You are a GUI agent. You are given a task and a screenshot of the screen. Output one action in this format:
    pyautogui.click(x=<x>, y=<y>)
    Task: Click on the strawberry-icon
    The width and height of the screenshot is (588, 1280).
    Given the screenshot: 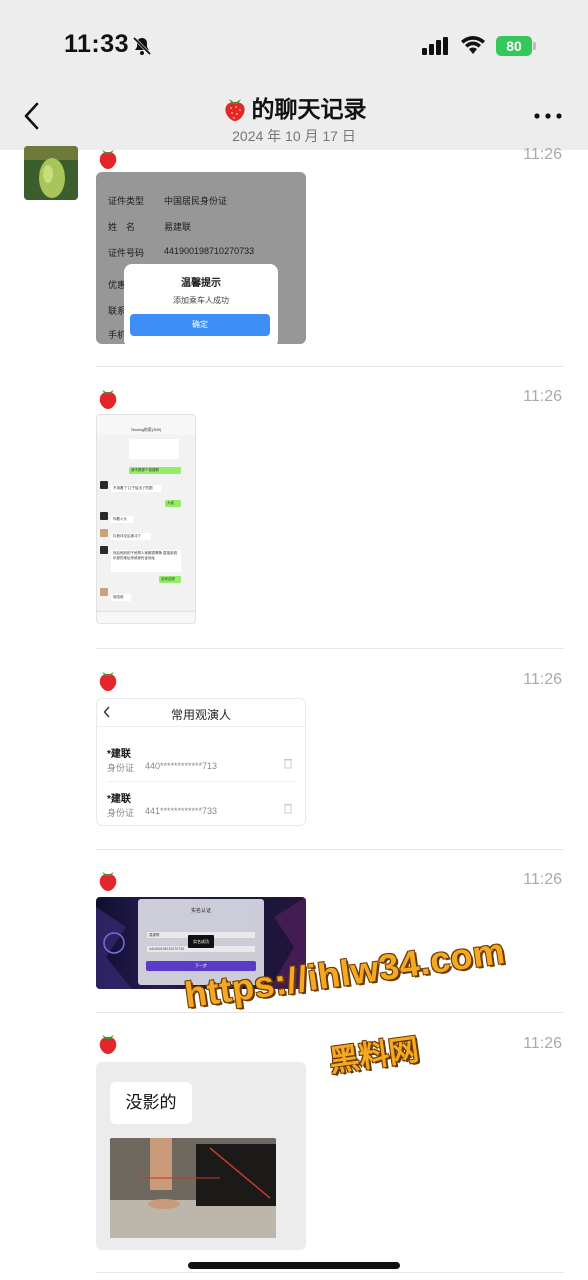 What is the action you would take?
    pyautogui.click(x=234, y=110)
    